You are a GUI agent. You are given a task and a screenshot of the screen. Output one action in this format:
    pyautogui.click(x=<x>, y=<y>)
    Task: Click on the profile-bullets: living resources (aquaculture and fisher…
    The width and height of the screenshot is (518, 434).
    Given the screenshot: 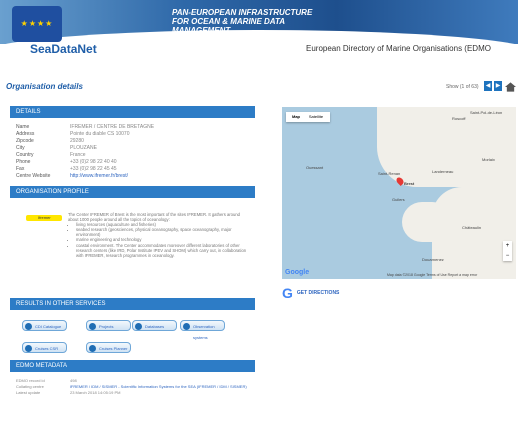 What is the action you would take?
    pyautogui.click(x=158, y=240)
    